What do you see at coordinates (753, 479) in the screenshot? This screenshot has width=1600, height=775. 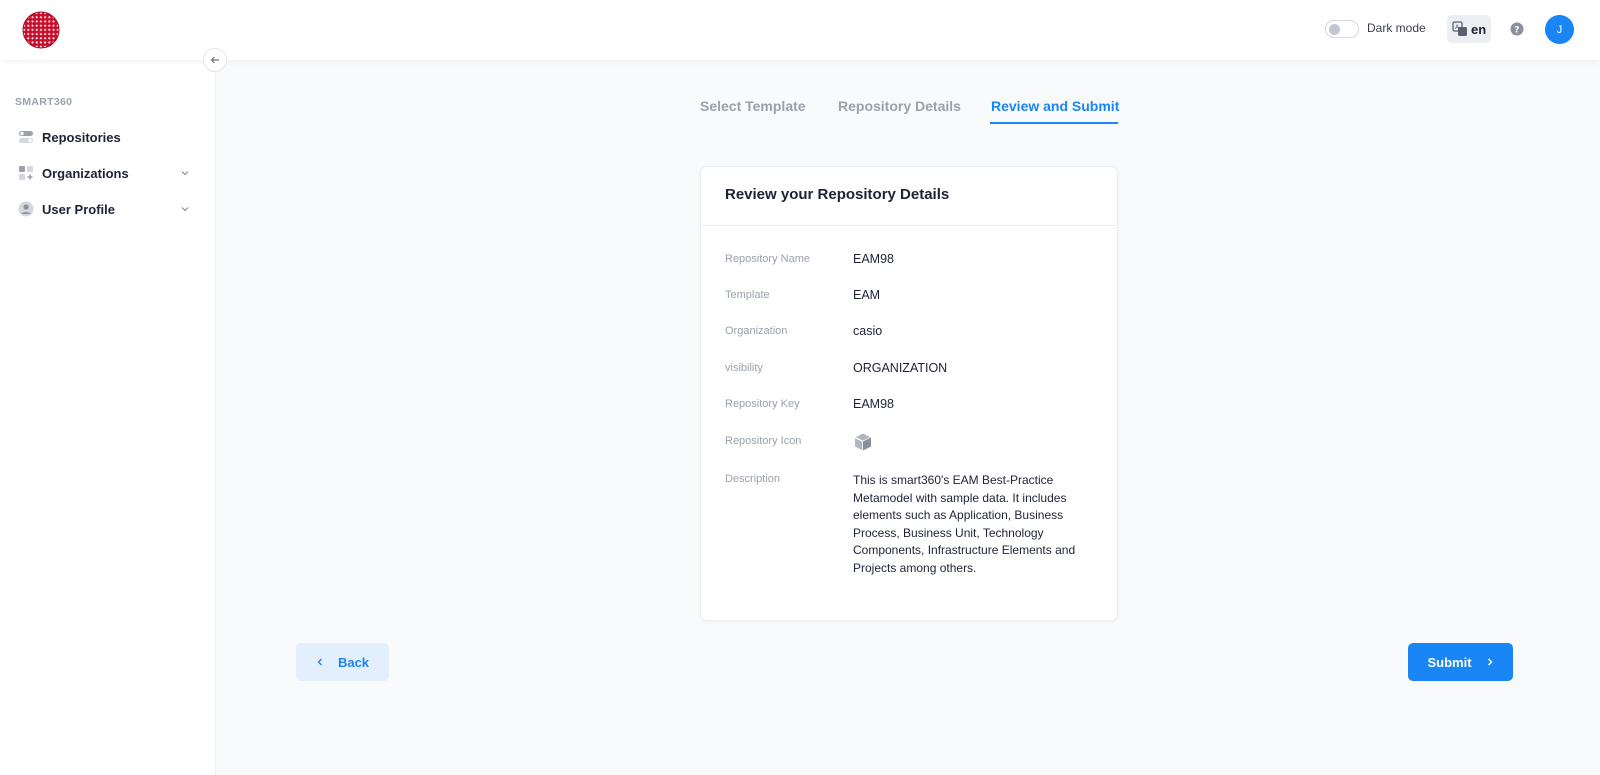 I see `description-label: Description` at bounding box center [753, 479].